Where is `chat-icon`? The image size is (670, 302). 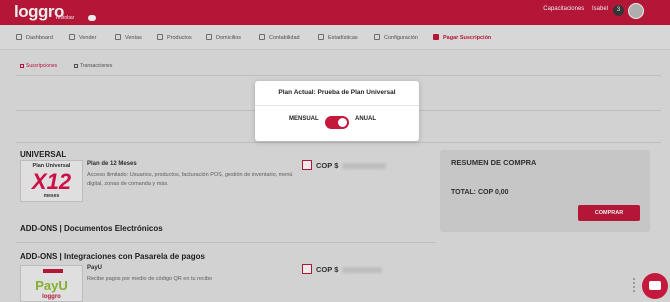 chat-icon is located at coordinates (655, 285).